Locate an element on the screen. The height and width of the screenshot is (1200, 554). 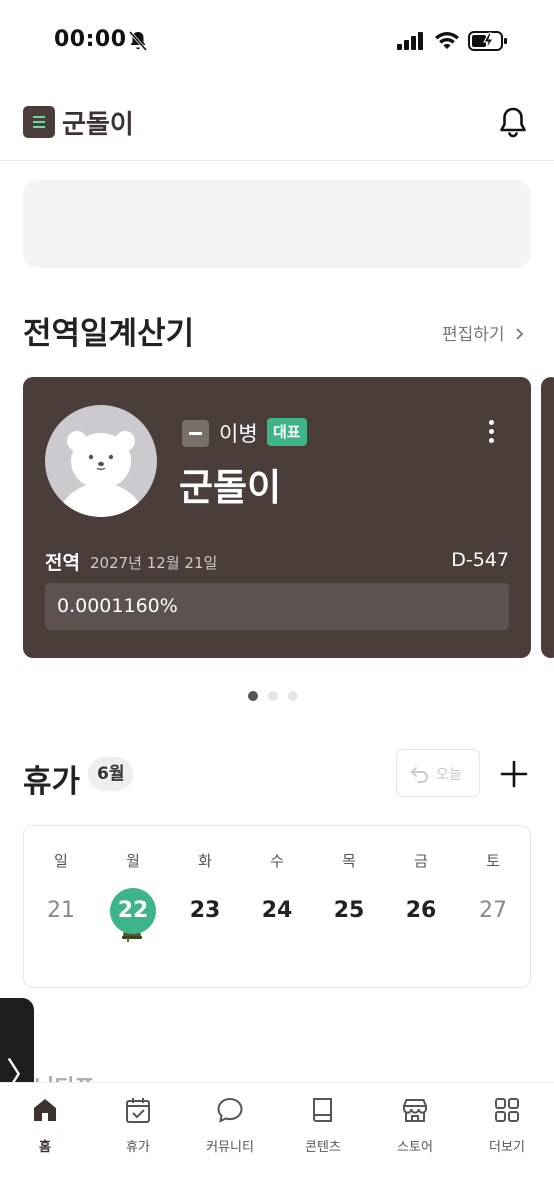
bell-off-icon is located at coordinates (138, 41).